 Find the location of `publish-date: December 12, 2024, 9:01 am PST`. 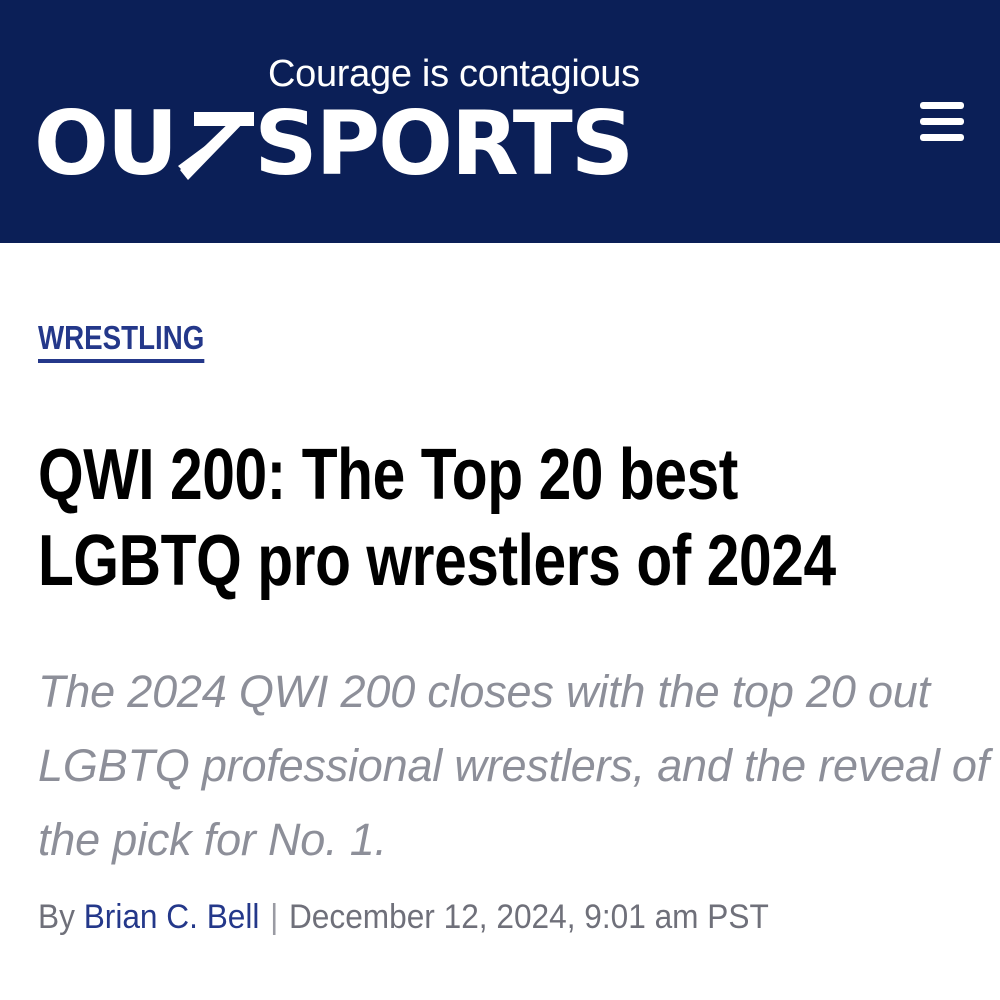

publish-date: December 12, 2024, 9:01 am PST is located at coordinates (528, 917).